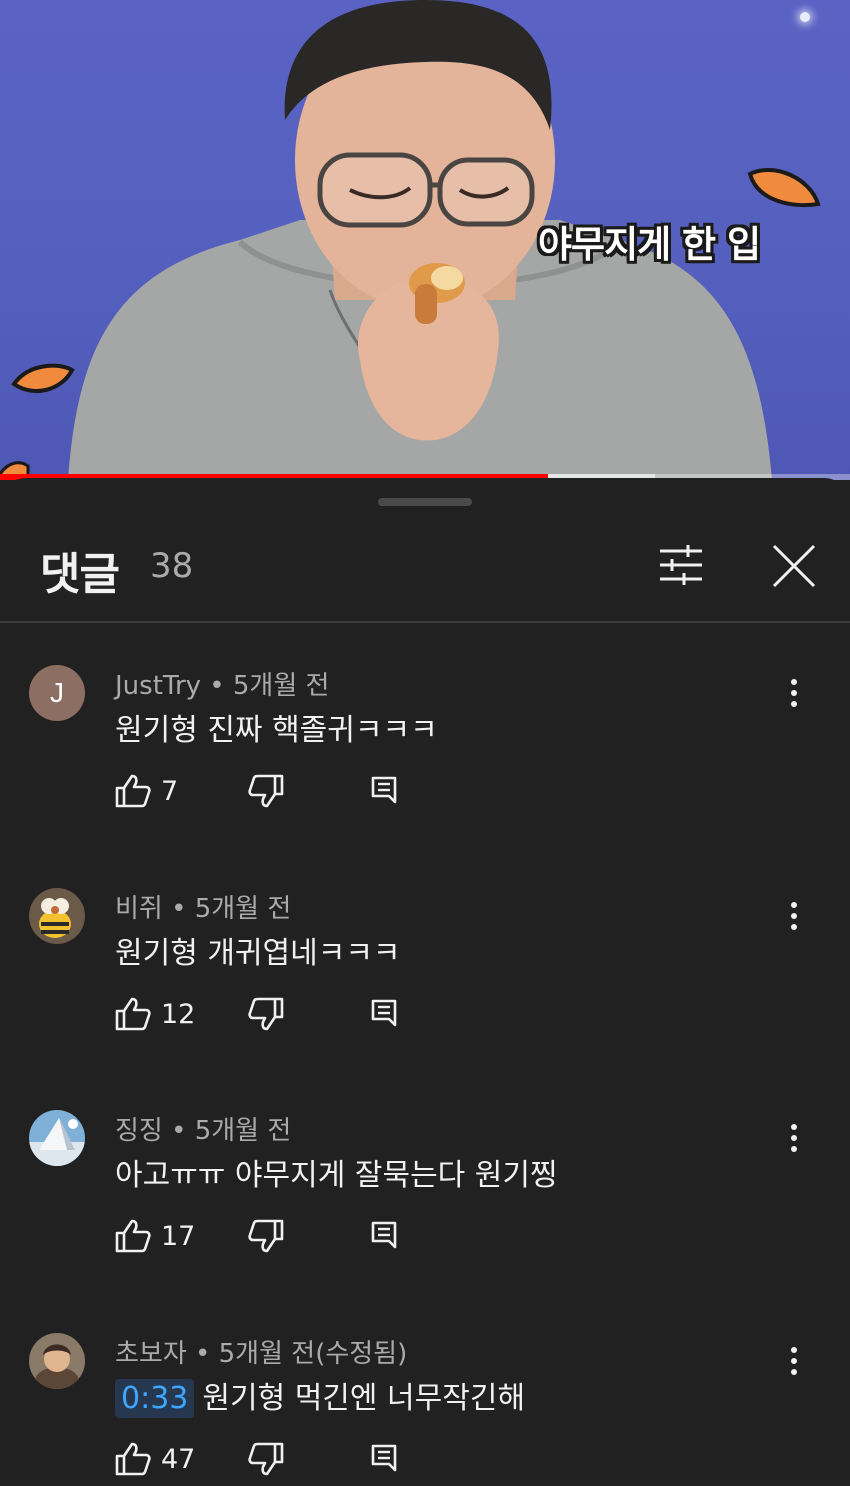 Image resolution: width=850 pixels, height=1486 pixels. Describe the element at coordinates (276, 730) in the screenshot. I see `comment-body: 원기형 진짜 핵졸귀ㅋㅋㅋ` at that location.